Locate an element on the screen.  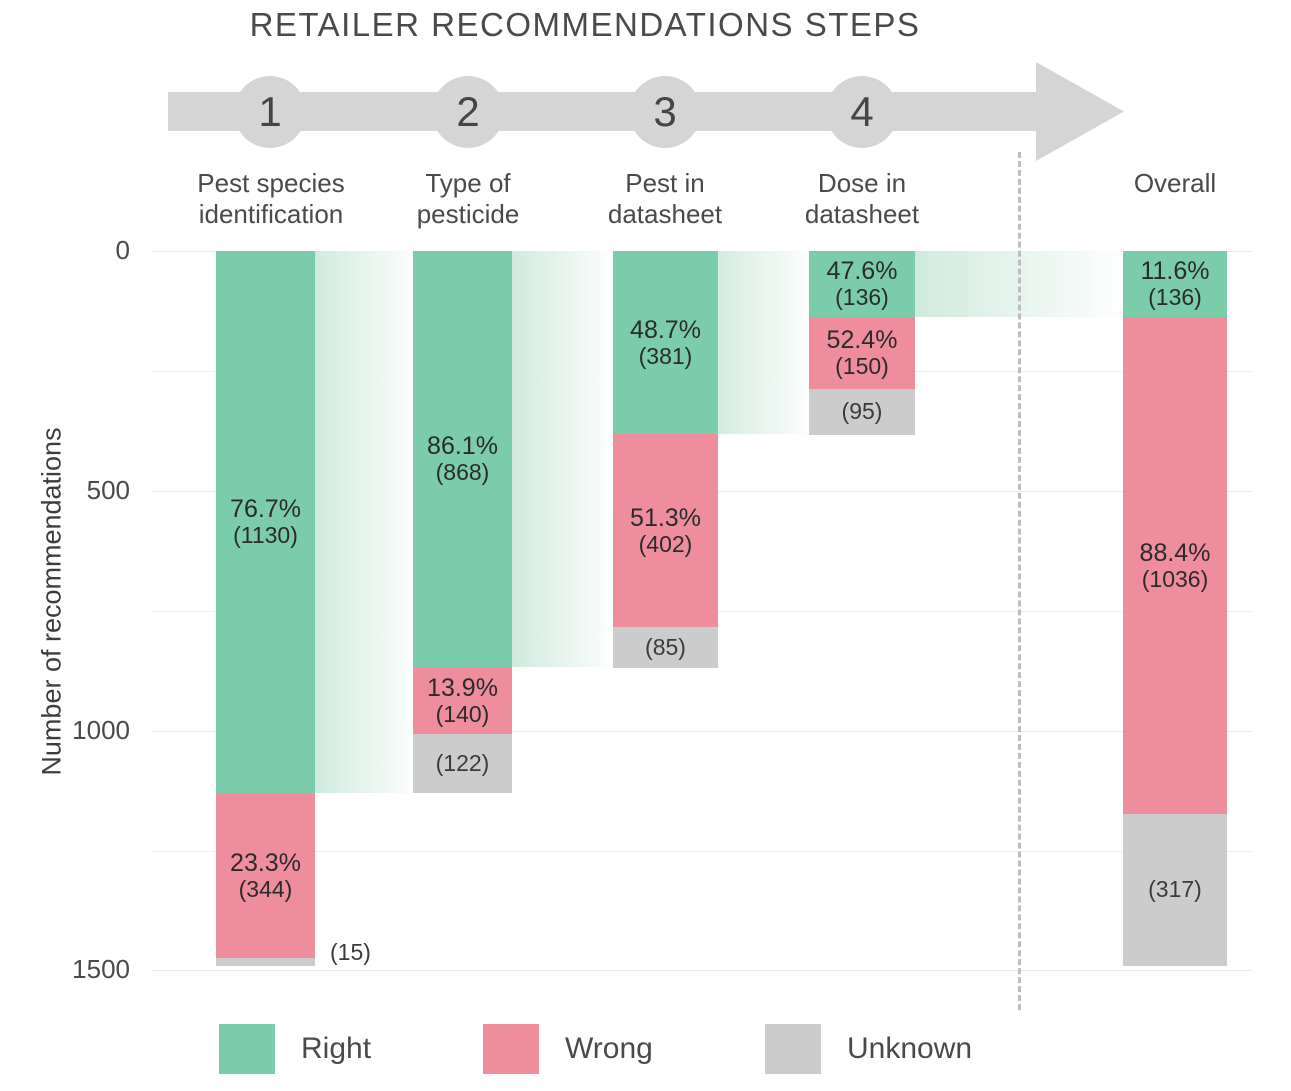
bar-segment-right: 48.7% (381) is located at coordinates (665, 342).